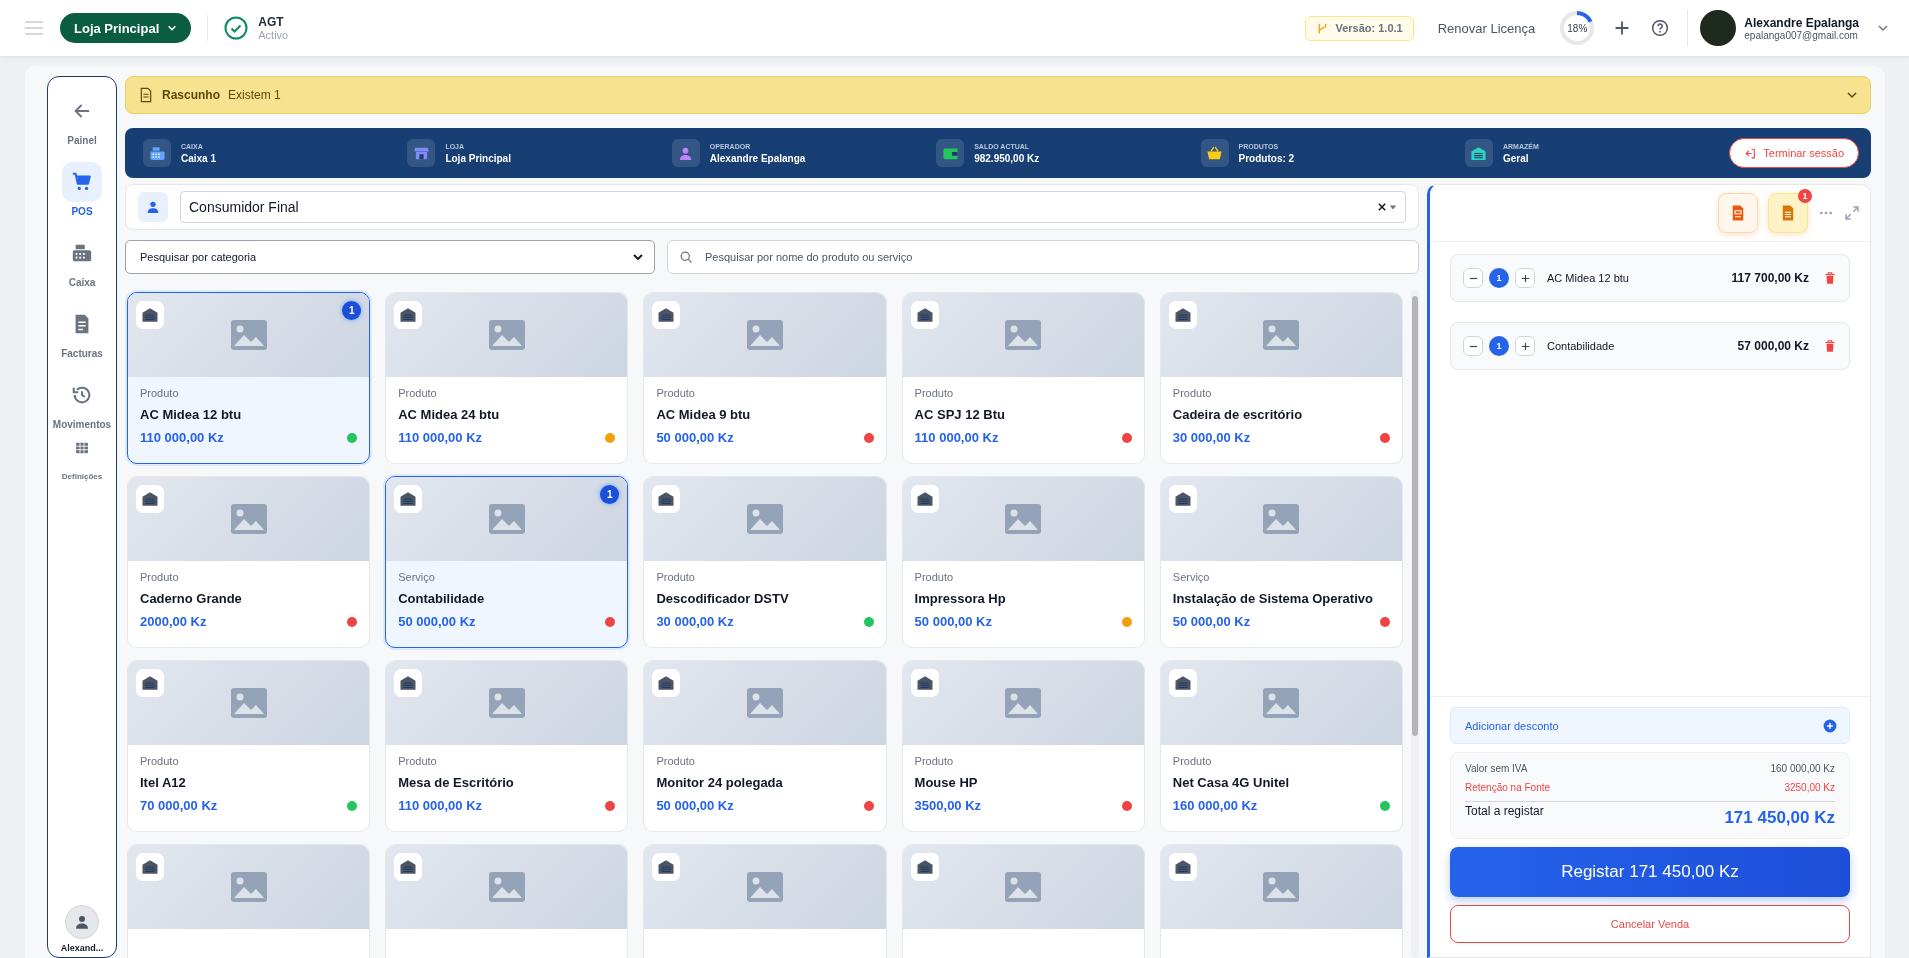 This screenshot has height=958, width=1909. I want to click on sidebar-item: Definições, so click(82, 454).